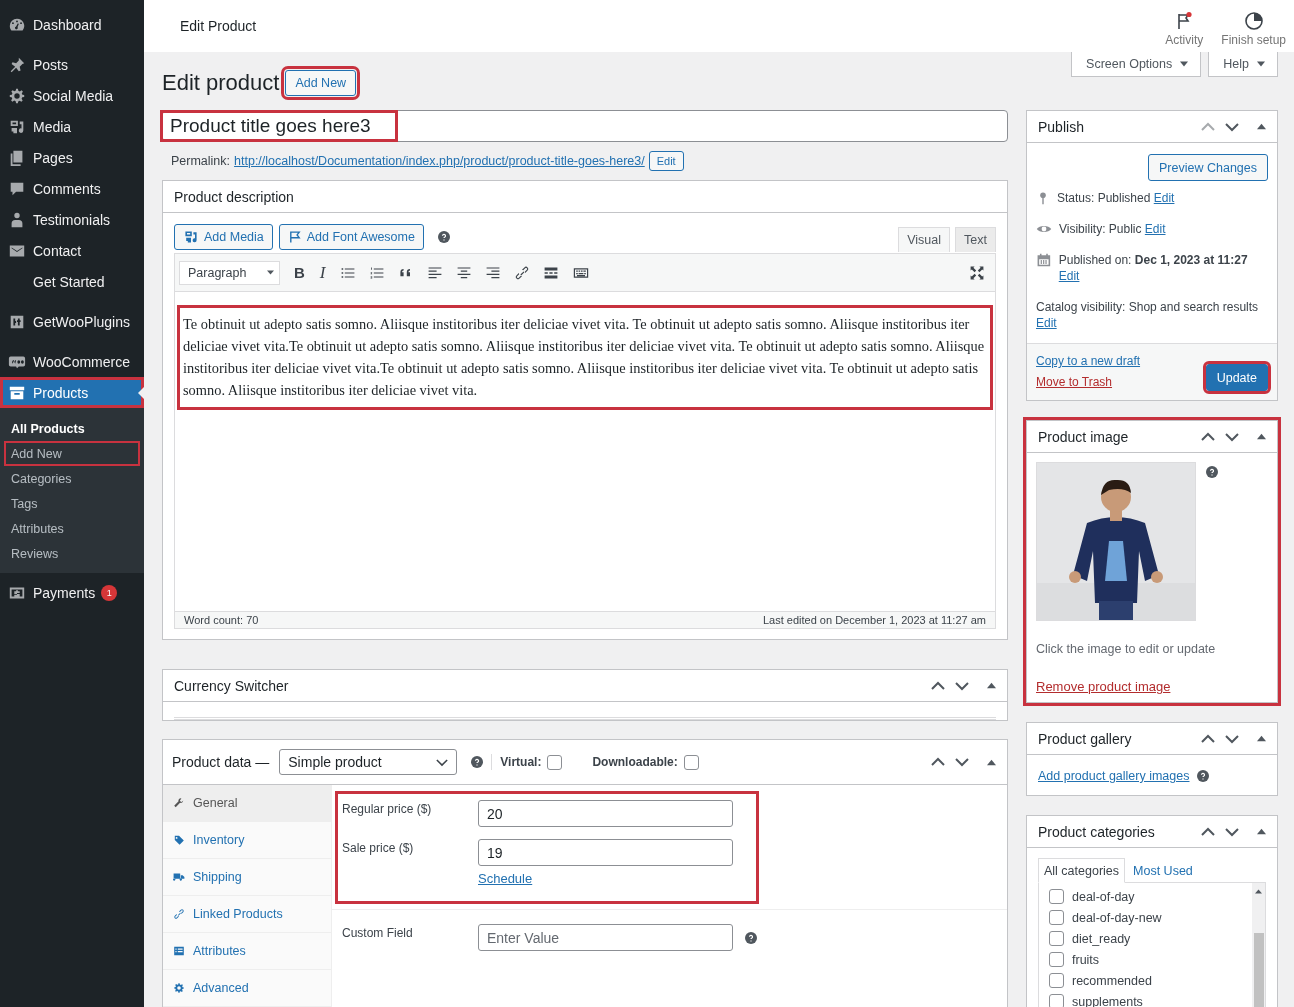  Describe the element at coordinates (229, 272) in the screenshot. I see `format-select: Paragraph` at that location.